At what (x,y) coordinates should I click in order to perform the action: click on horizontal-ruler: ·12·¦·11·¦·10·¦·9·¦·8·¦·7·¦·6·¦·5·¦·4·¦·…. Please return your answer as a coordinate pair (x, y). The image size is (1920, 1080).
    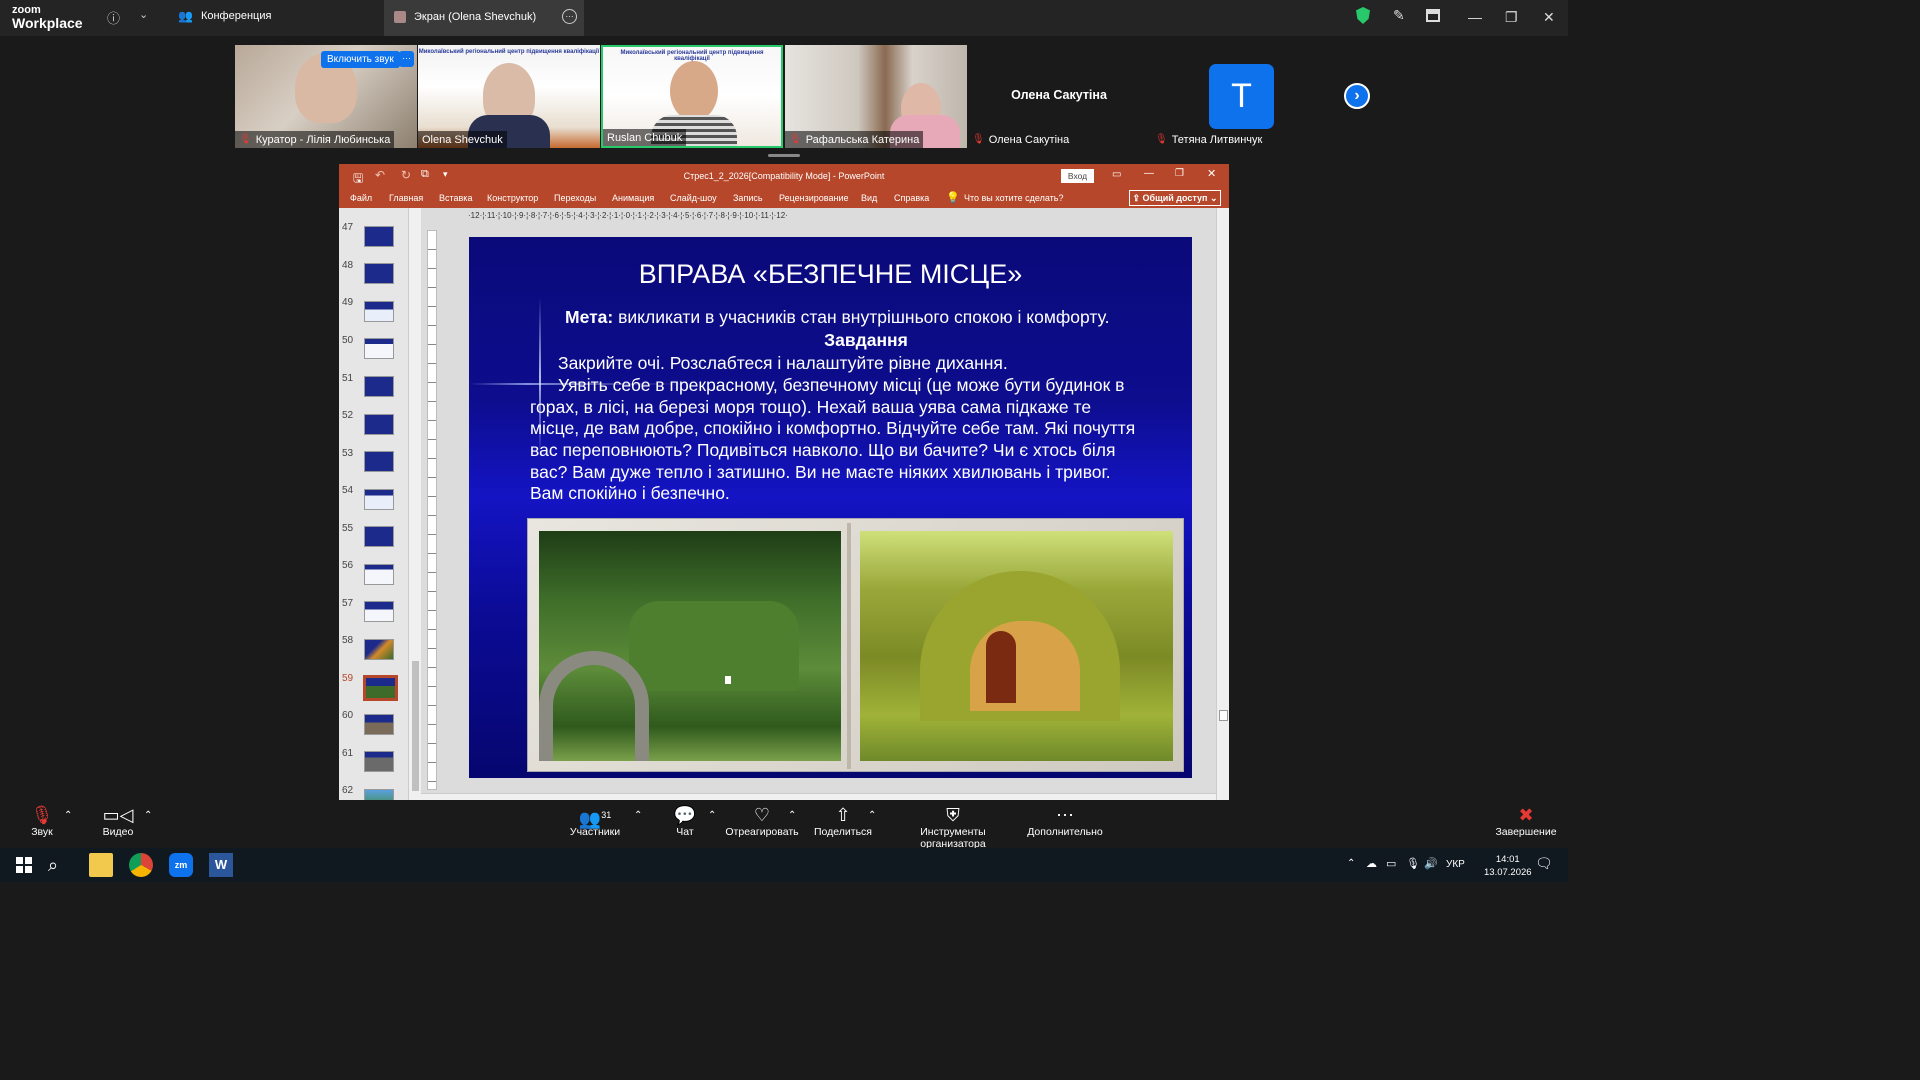
    Looking at the image, I should click on (628, 215).